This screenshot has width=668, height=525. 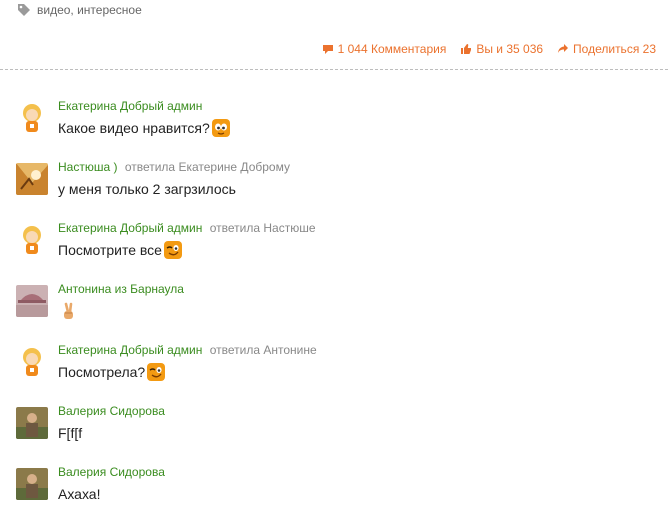 What do you see at coordinates (234, 167) in the screenshot?
I see `reply-target: Екатерине Доброму` at bounding box center [234, 167].